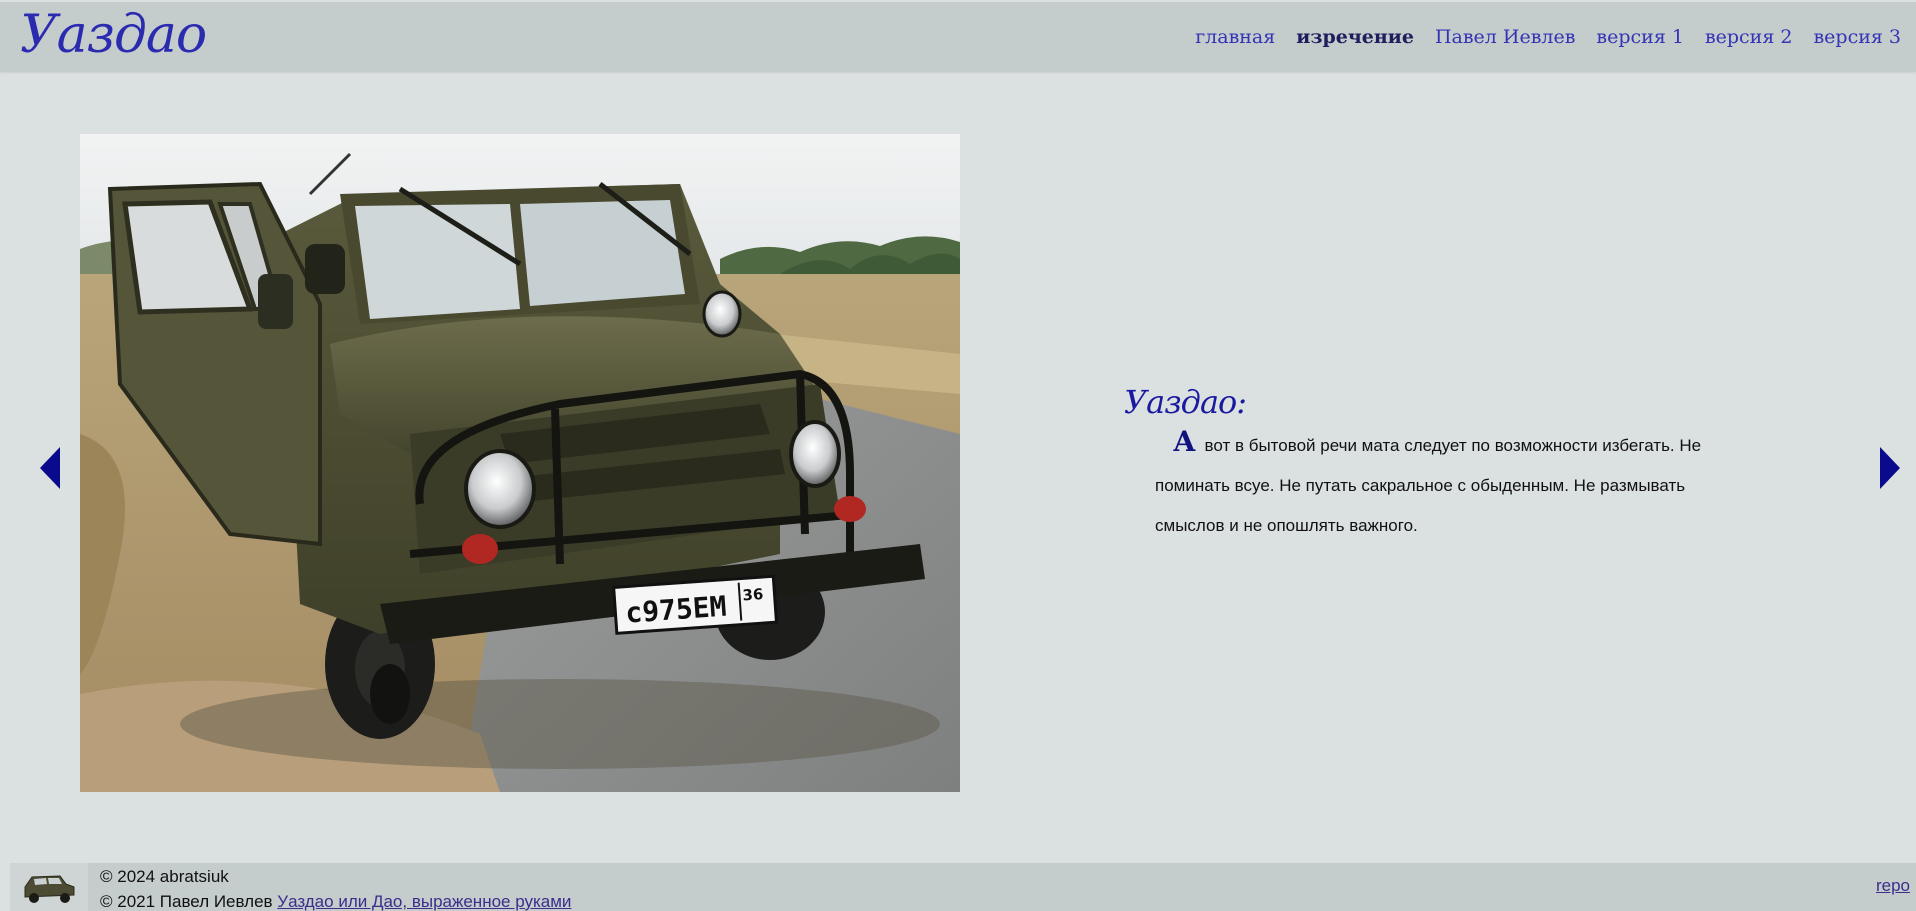  What do you see at coordinates (113, 35) in the screenshot?
I see `site-logo: Уаздао` at bounding box center [113, 35].